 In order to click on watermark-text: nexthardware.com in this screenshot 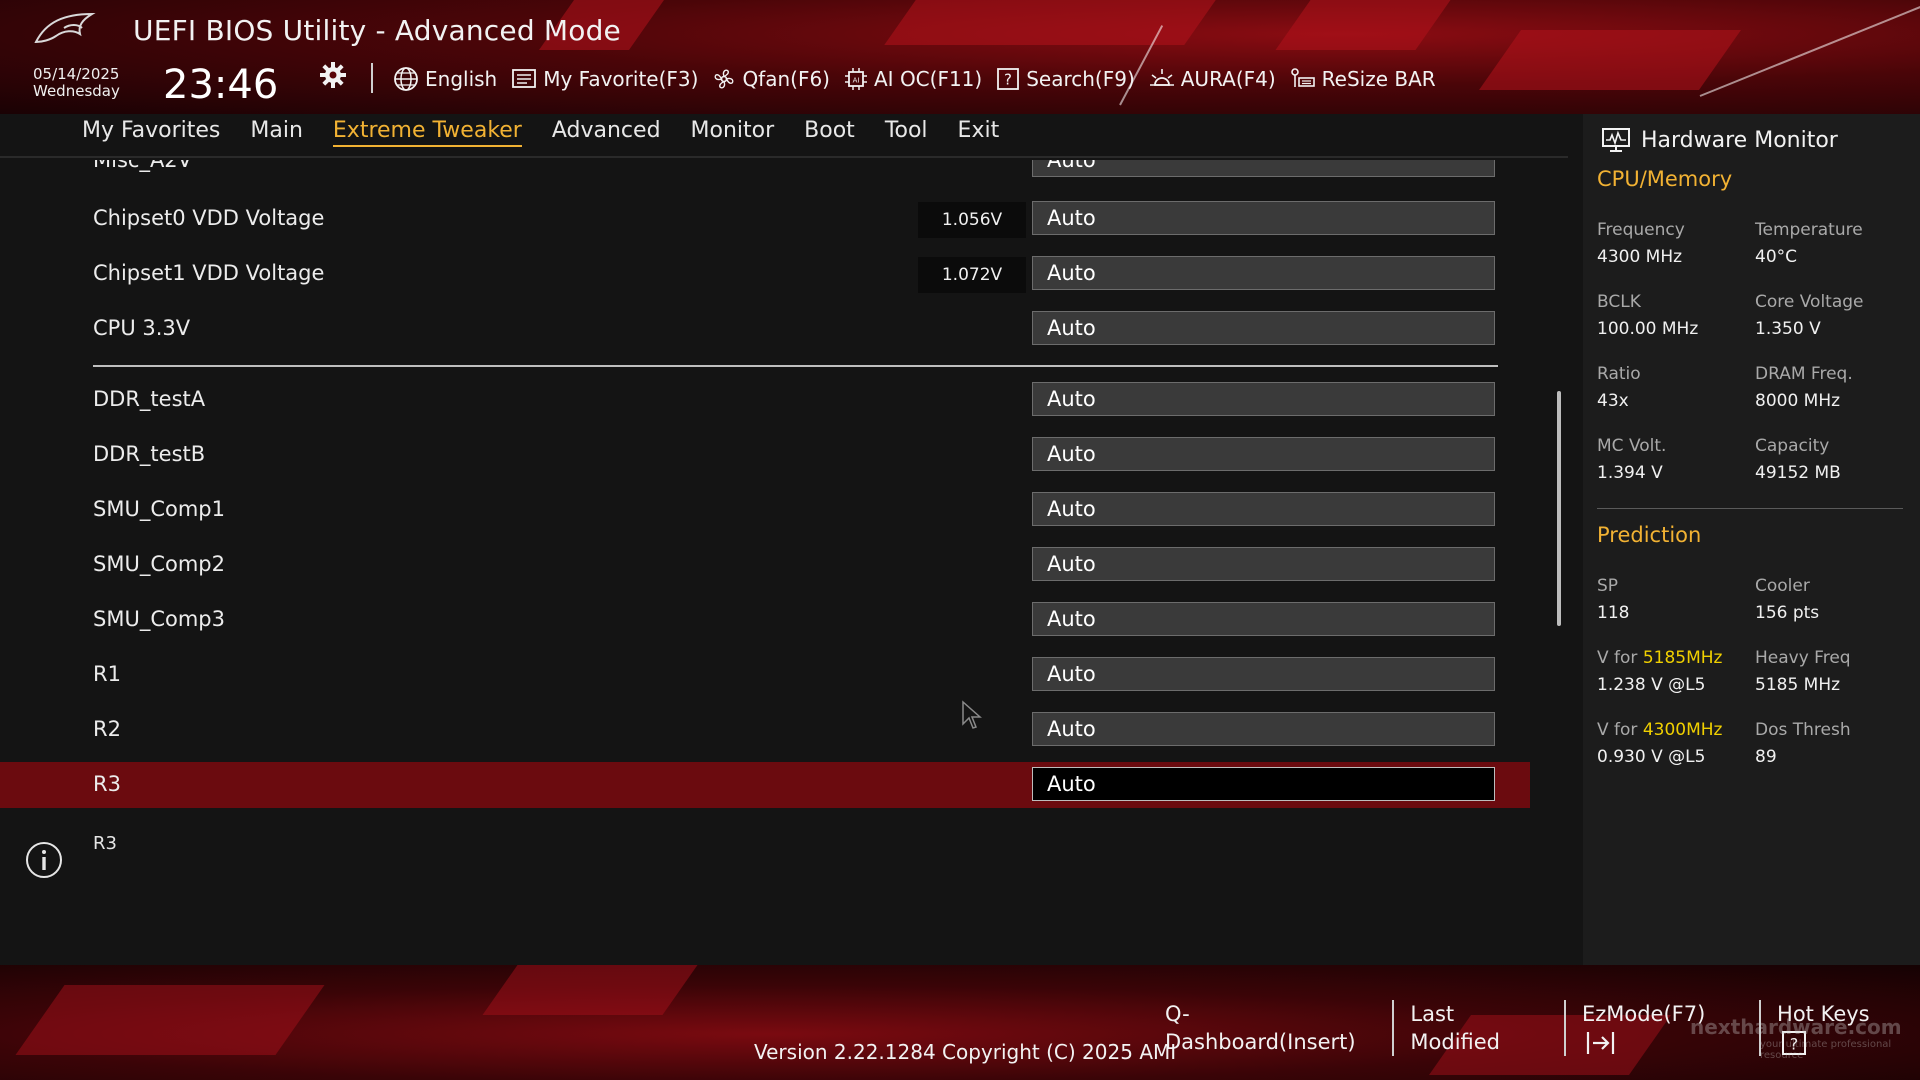, I will do `click(1796, 1027)`.